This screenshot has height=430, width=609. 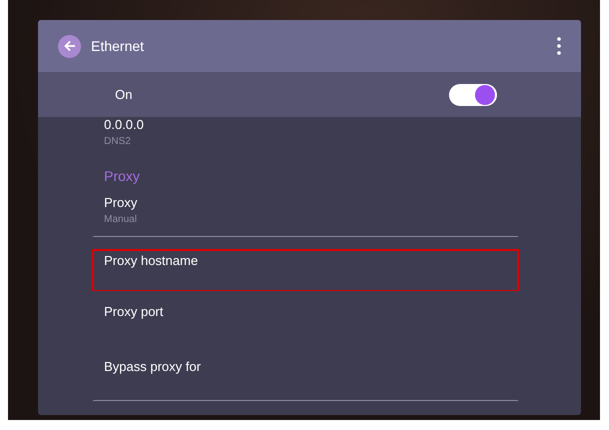 What do you see at coordinates (305, 318) in the screenshot?
I see `setting-item: Proxy port` at bounding box center [305, 318].